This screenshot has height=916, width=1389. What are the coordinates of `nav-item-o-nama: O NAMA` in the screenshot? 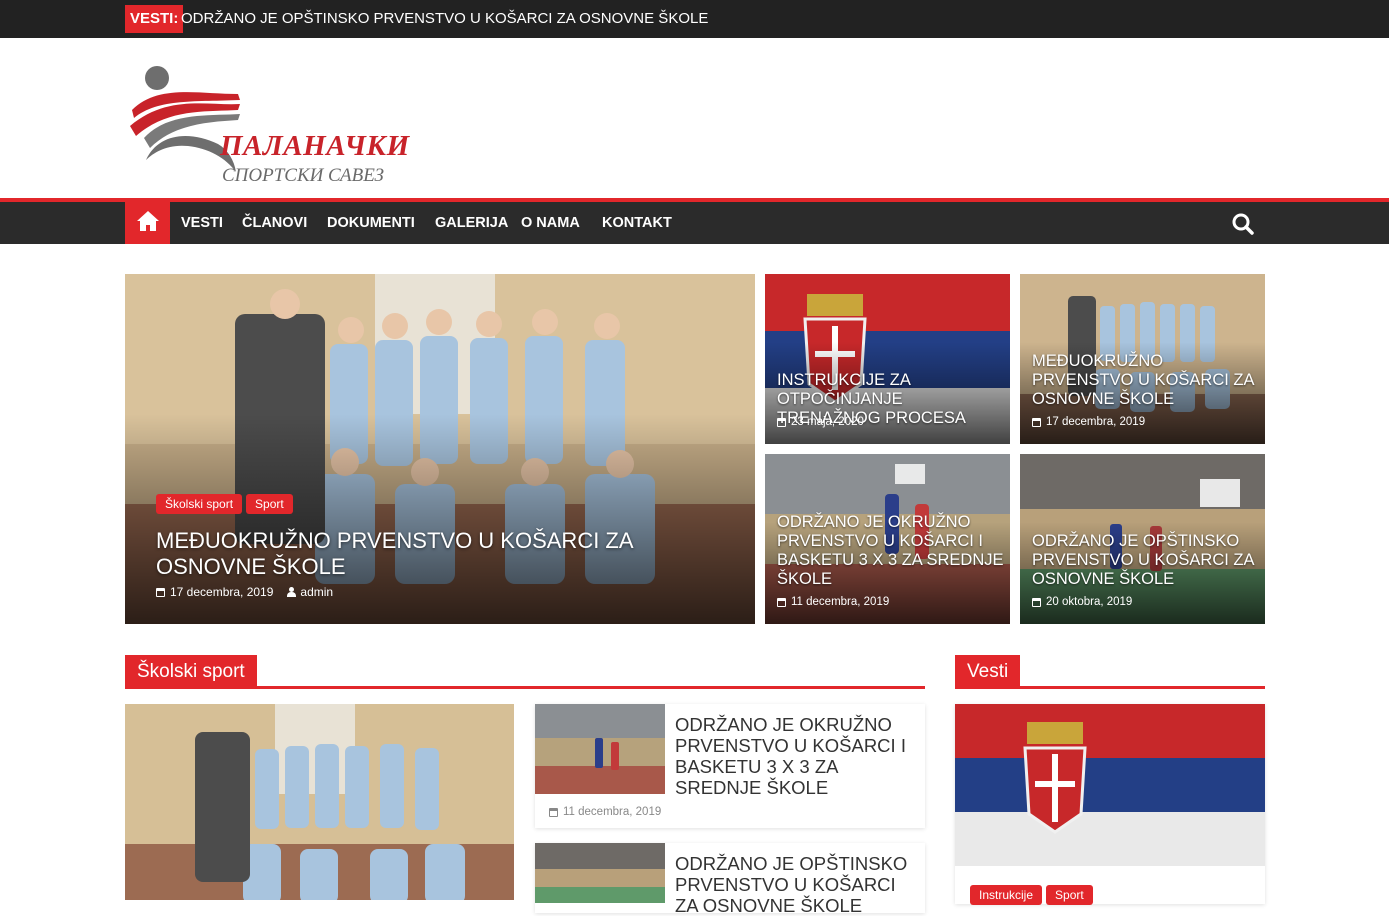 It's located at (550, 223).